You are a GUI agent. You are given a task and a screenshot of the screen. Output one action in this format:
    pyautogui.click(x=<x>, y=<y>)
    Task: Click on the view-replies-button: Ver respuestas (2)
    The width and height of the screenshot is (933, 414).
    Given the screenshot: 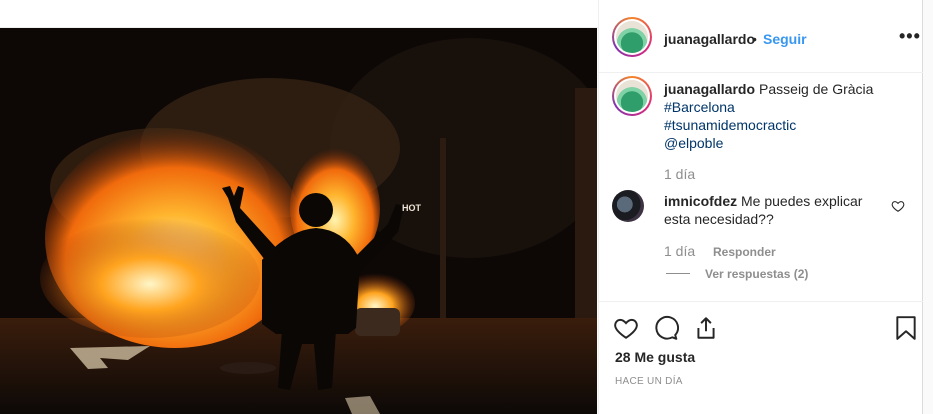 What is the action you would take?
    pyautogui.click(x=756, y=274)
    